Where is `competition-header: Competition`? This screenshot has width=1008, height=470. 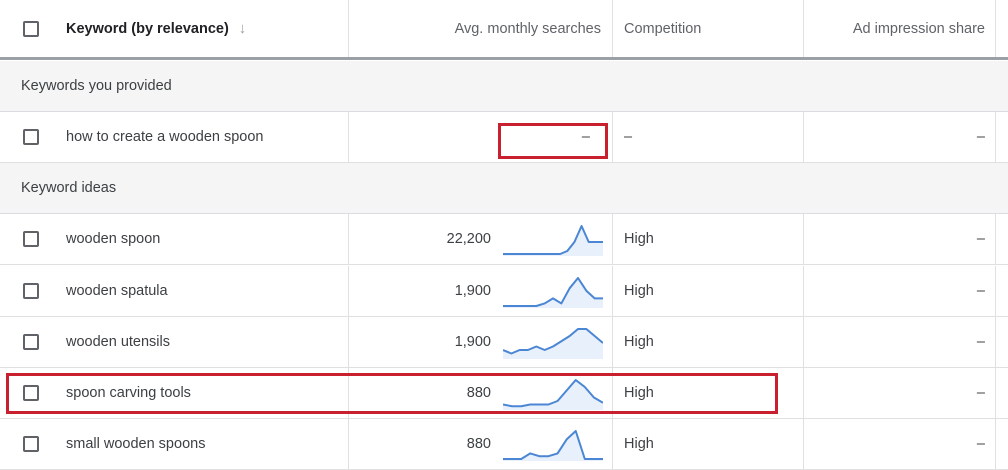 competition-header: Competition is located at coordinates (708, 28).